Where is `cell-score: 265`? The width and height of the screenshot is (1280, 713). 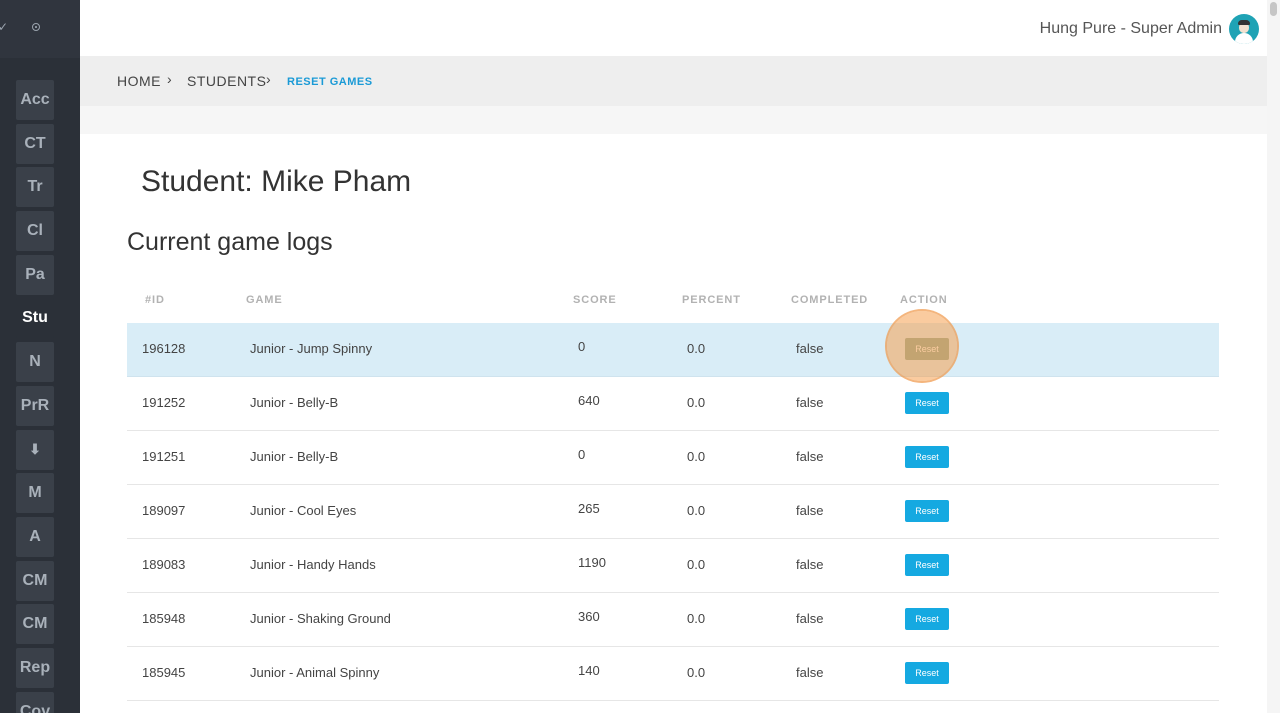 cell-score: 265 is located at coordinates (589, 508).